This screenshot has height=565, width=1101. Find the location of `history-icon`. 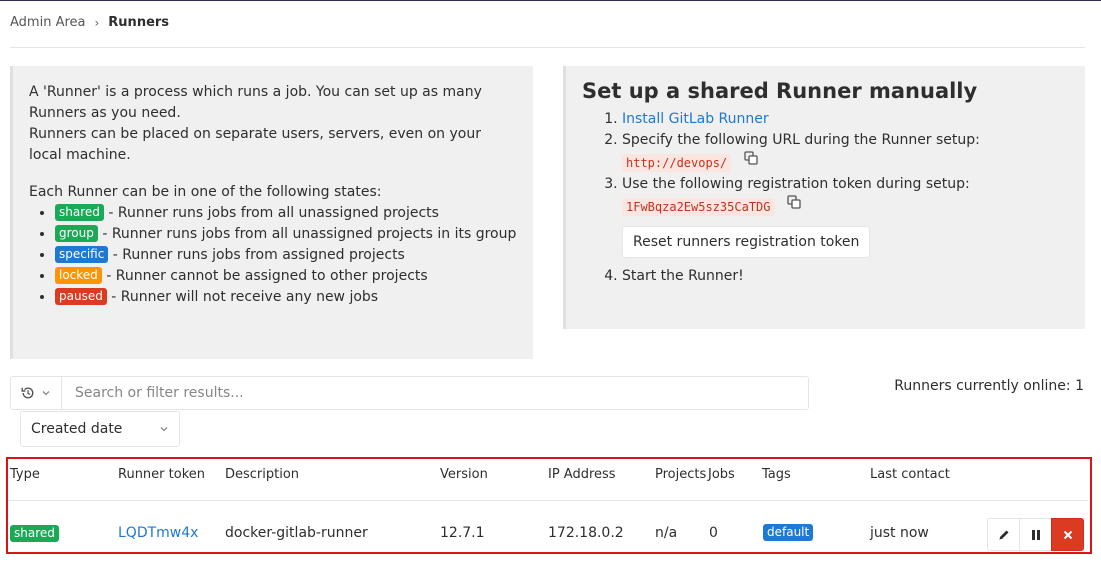

history-icon is located at coordinates (27, 393).